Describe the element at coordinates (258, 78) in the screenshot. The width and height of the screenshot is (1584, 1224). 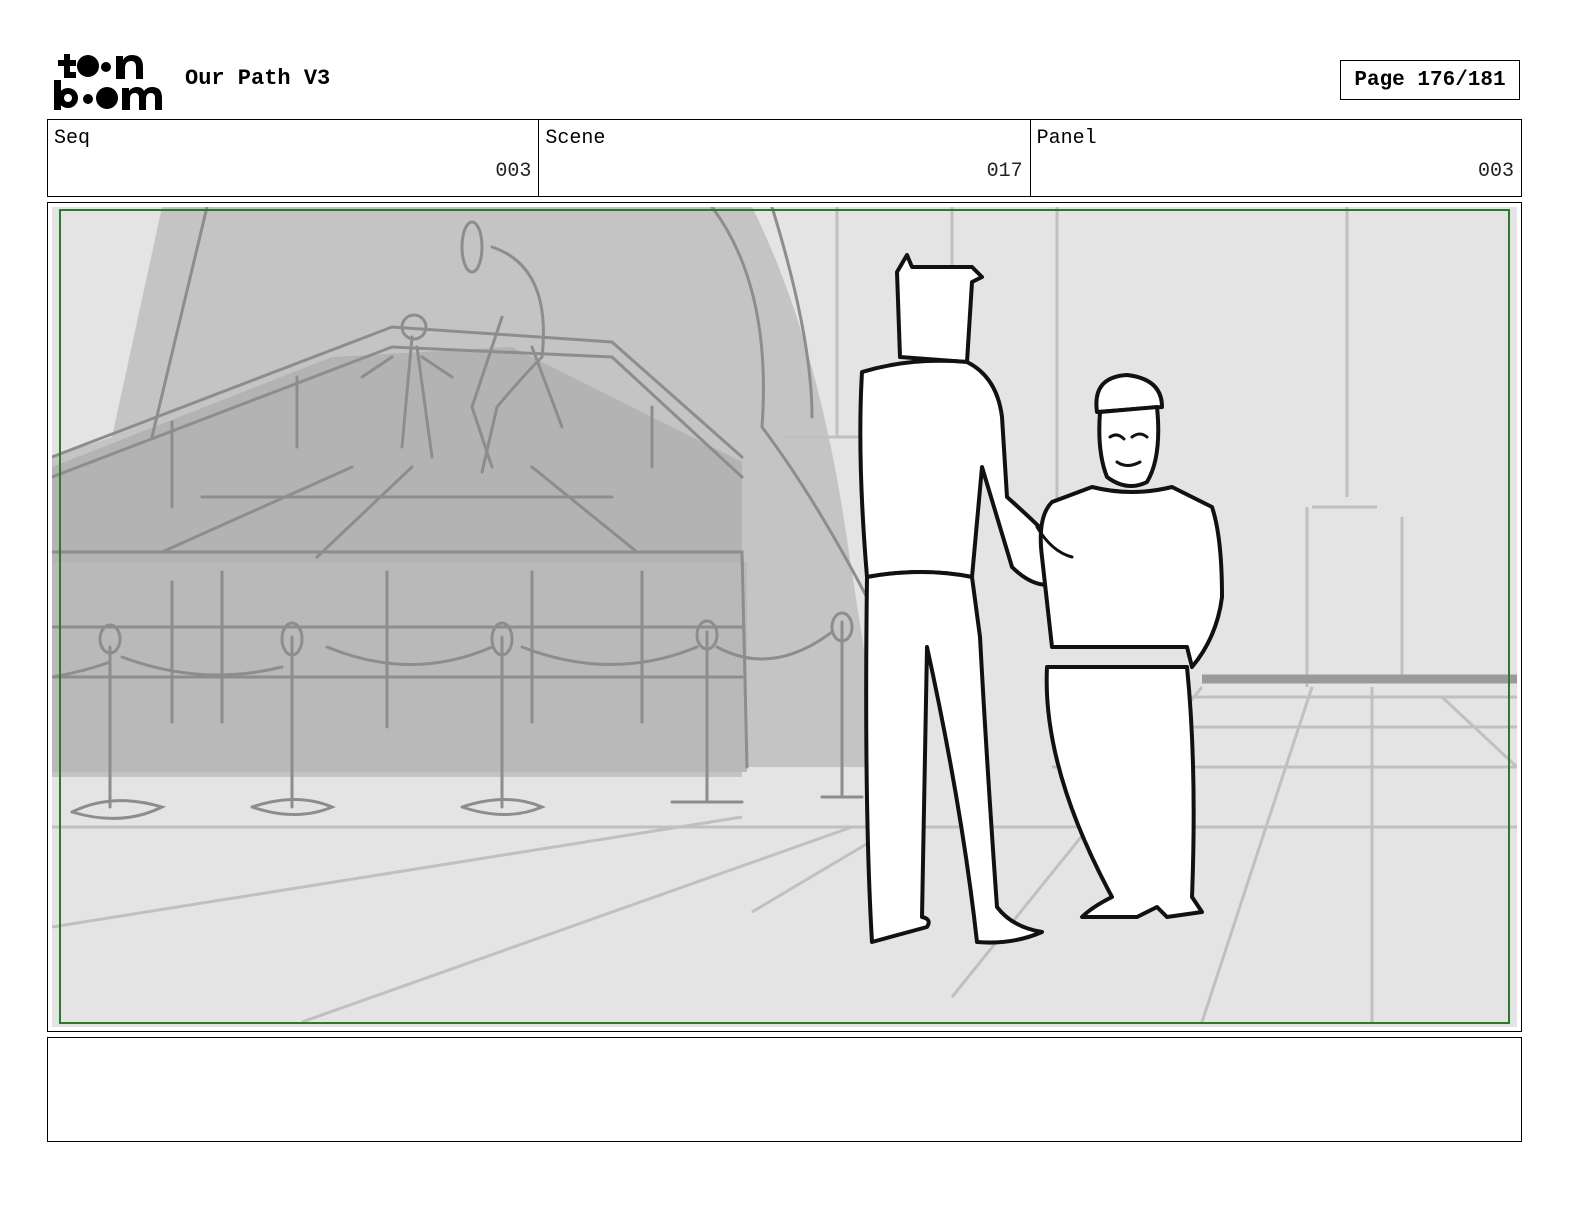
I see `project-title: Our Path V3` at that location.